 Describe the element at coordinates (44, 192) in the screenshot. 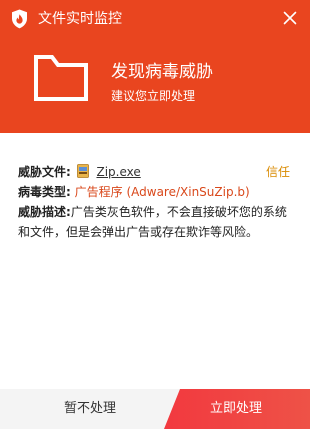

I see `virus-type-label: 病毒类型:` at that location.